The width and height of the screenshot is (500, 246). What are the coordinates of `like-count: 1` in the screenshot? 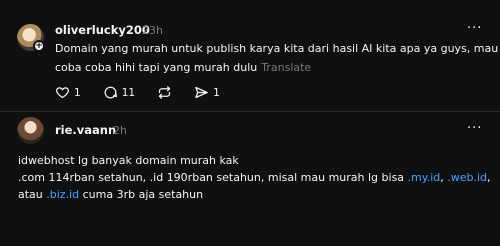 It's located at (77, 92).